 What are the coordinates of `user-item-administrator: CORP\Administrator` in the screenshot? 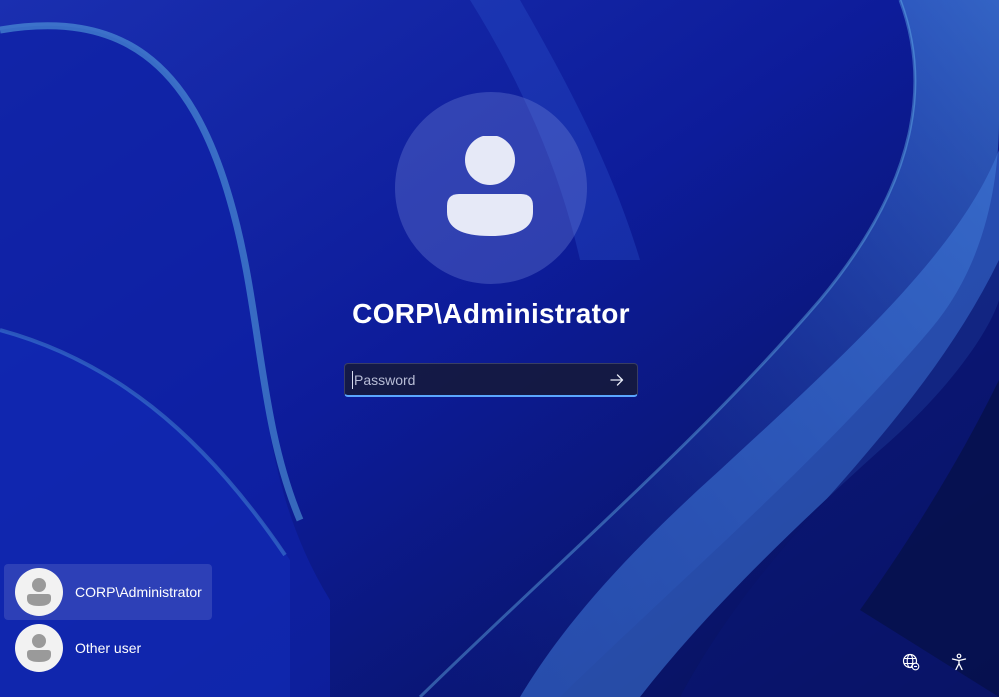 It's located at (108, 592).